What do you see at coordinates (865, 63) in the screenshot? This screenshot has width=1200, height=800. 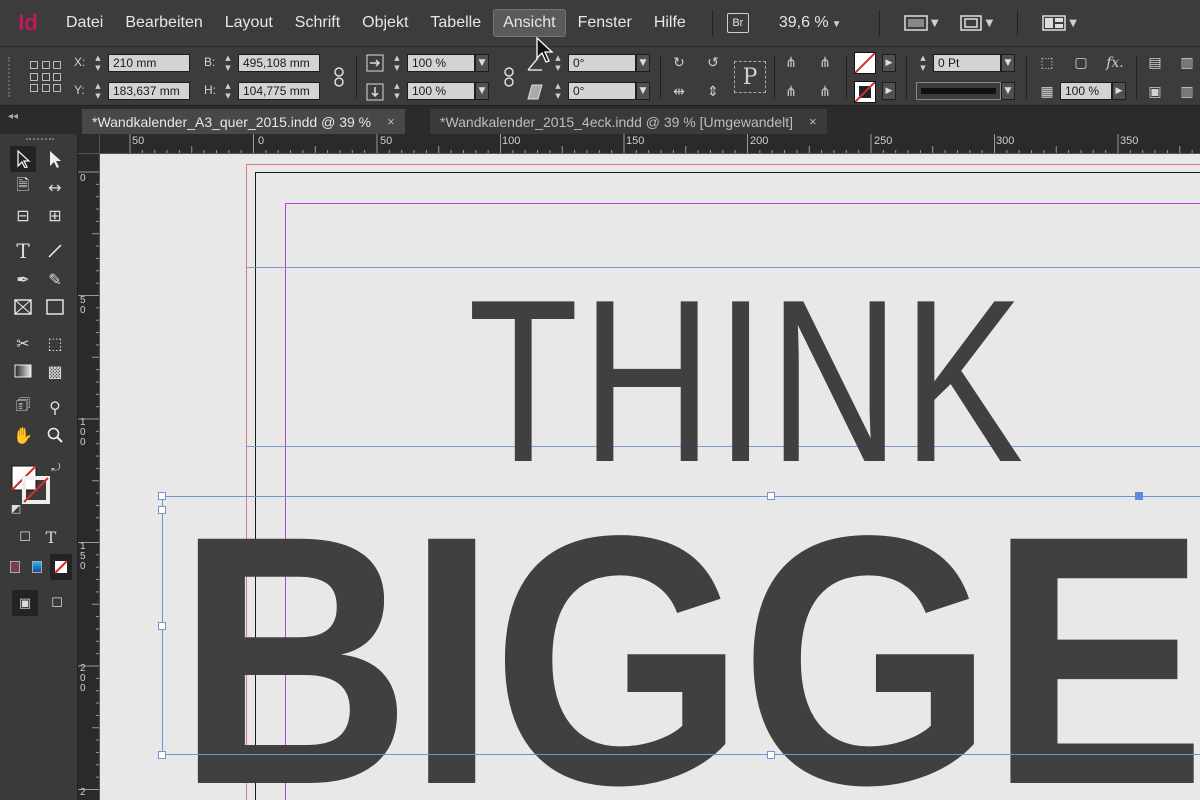 I see `fill-swatch` at bounding box center [865, 63].